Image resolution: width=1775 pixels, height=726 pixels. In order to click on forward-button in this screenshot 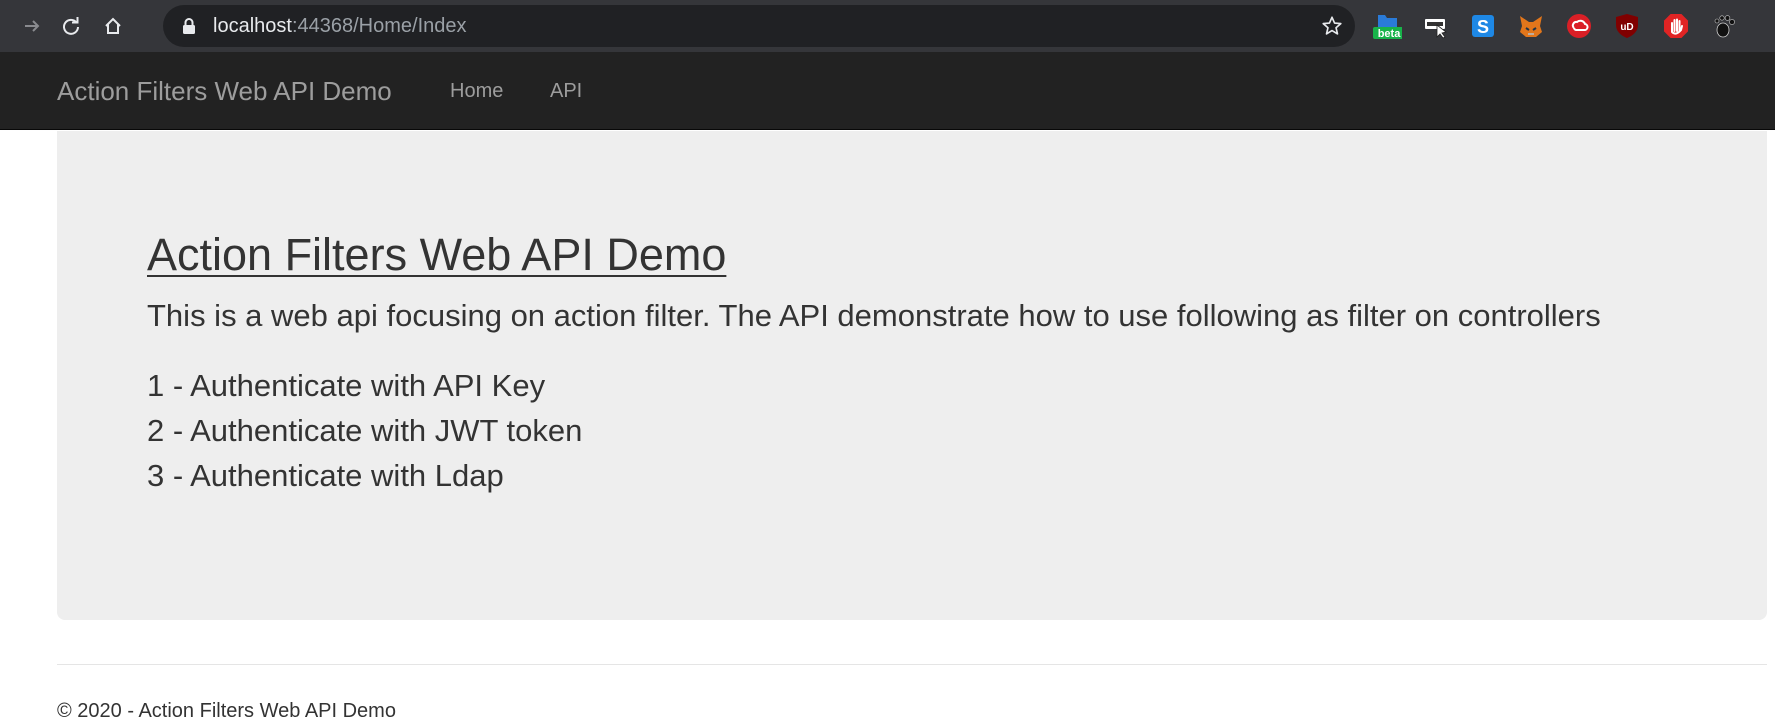, I will do `click(32, 26)`.